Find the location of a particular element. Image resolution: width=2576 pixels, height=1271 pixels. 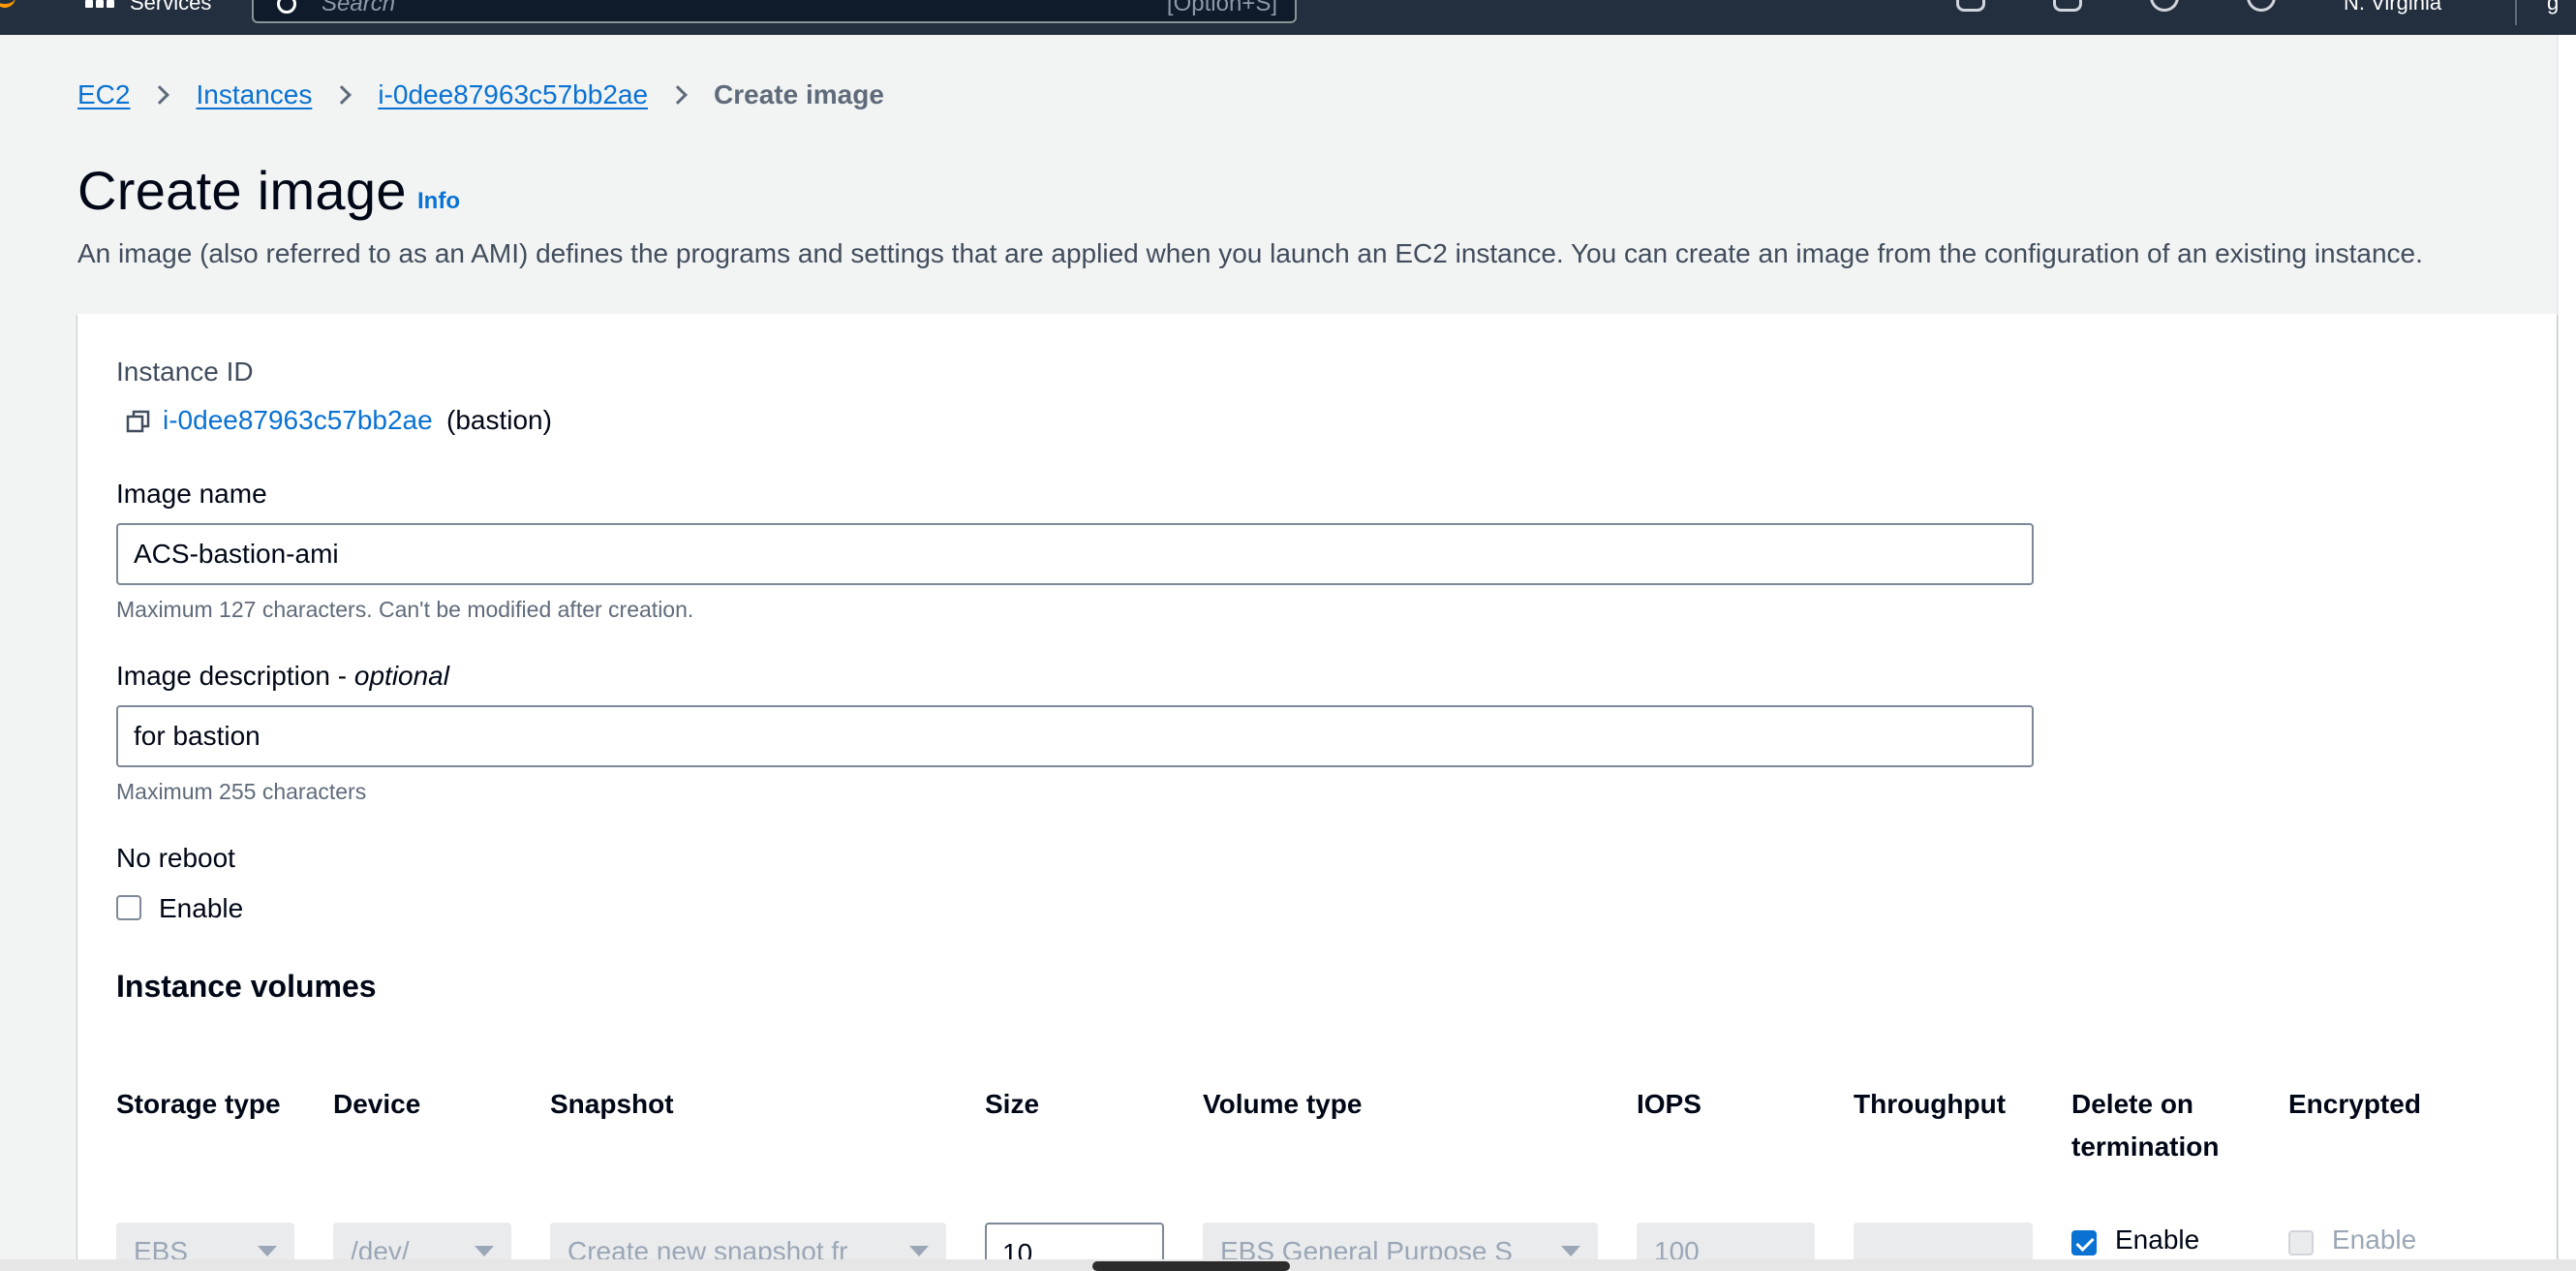

image-description-hint: Maximum 255 characters is located at coordinates (241, 791).